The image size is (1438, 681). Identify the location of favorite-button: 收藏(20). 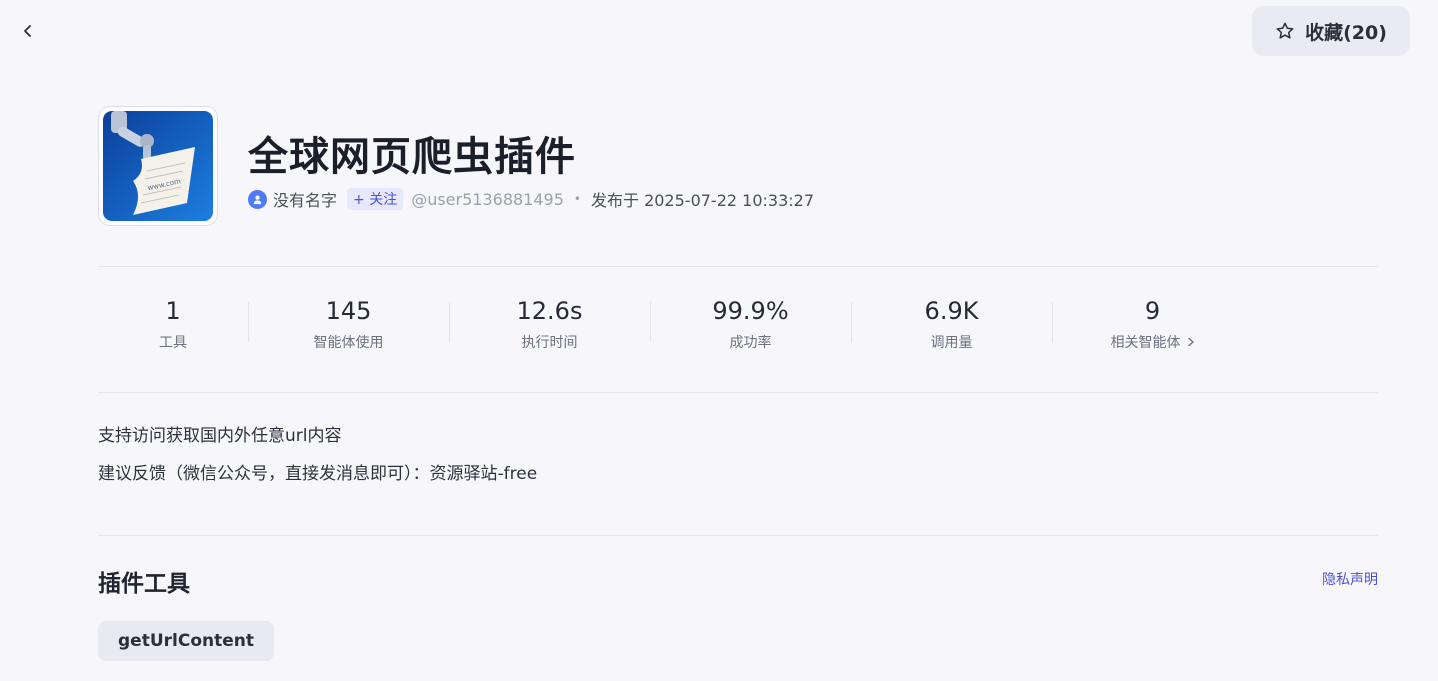
(1331, 31).